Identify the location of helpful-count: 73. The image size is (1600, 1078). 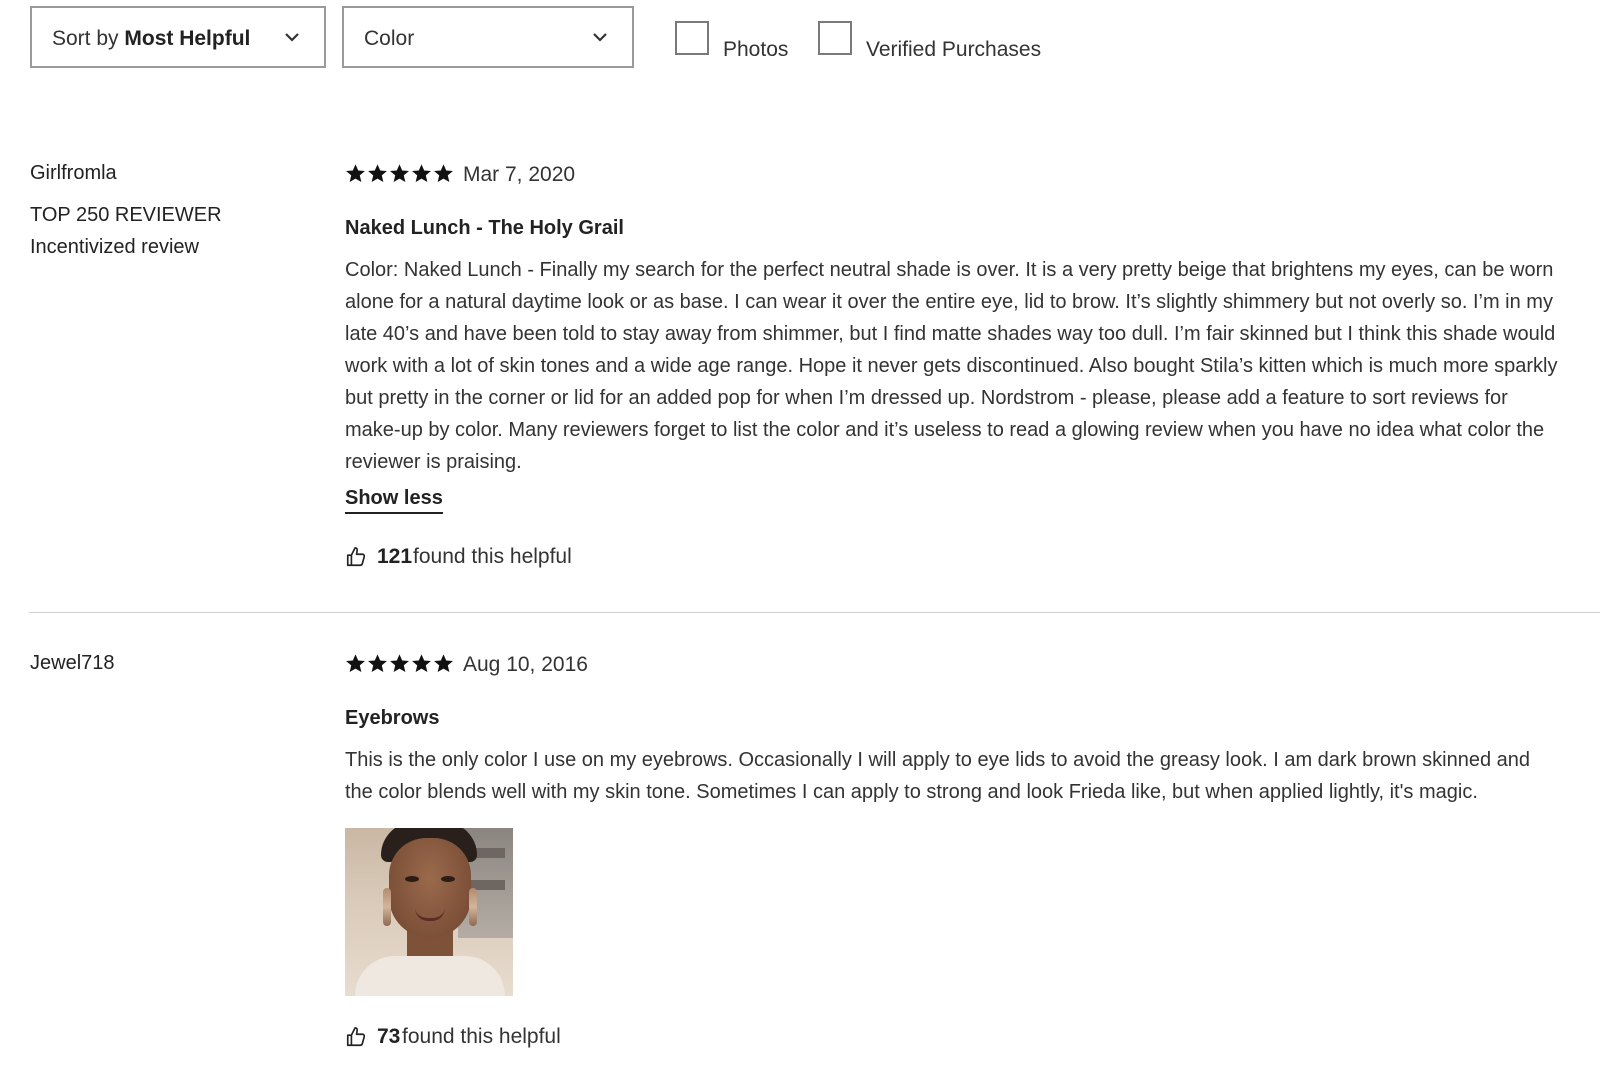
(389, 1036).